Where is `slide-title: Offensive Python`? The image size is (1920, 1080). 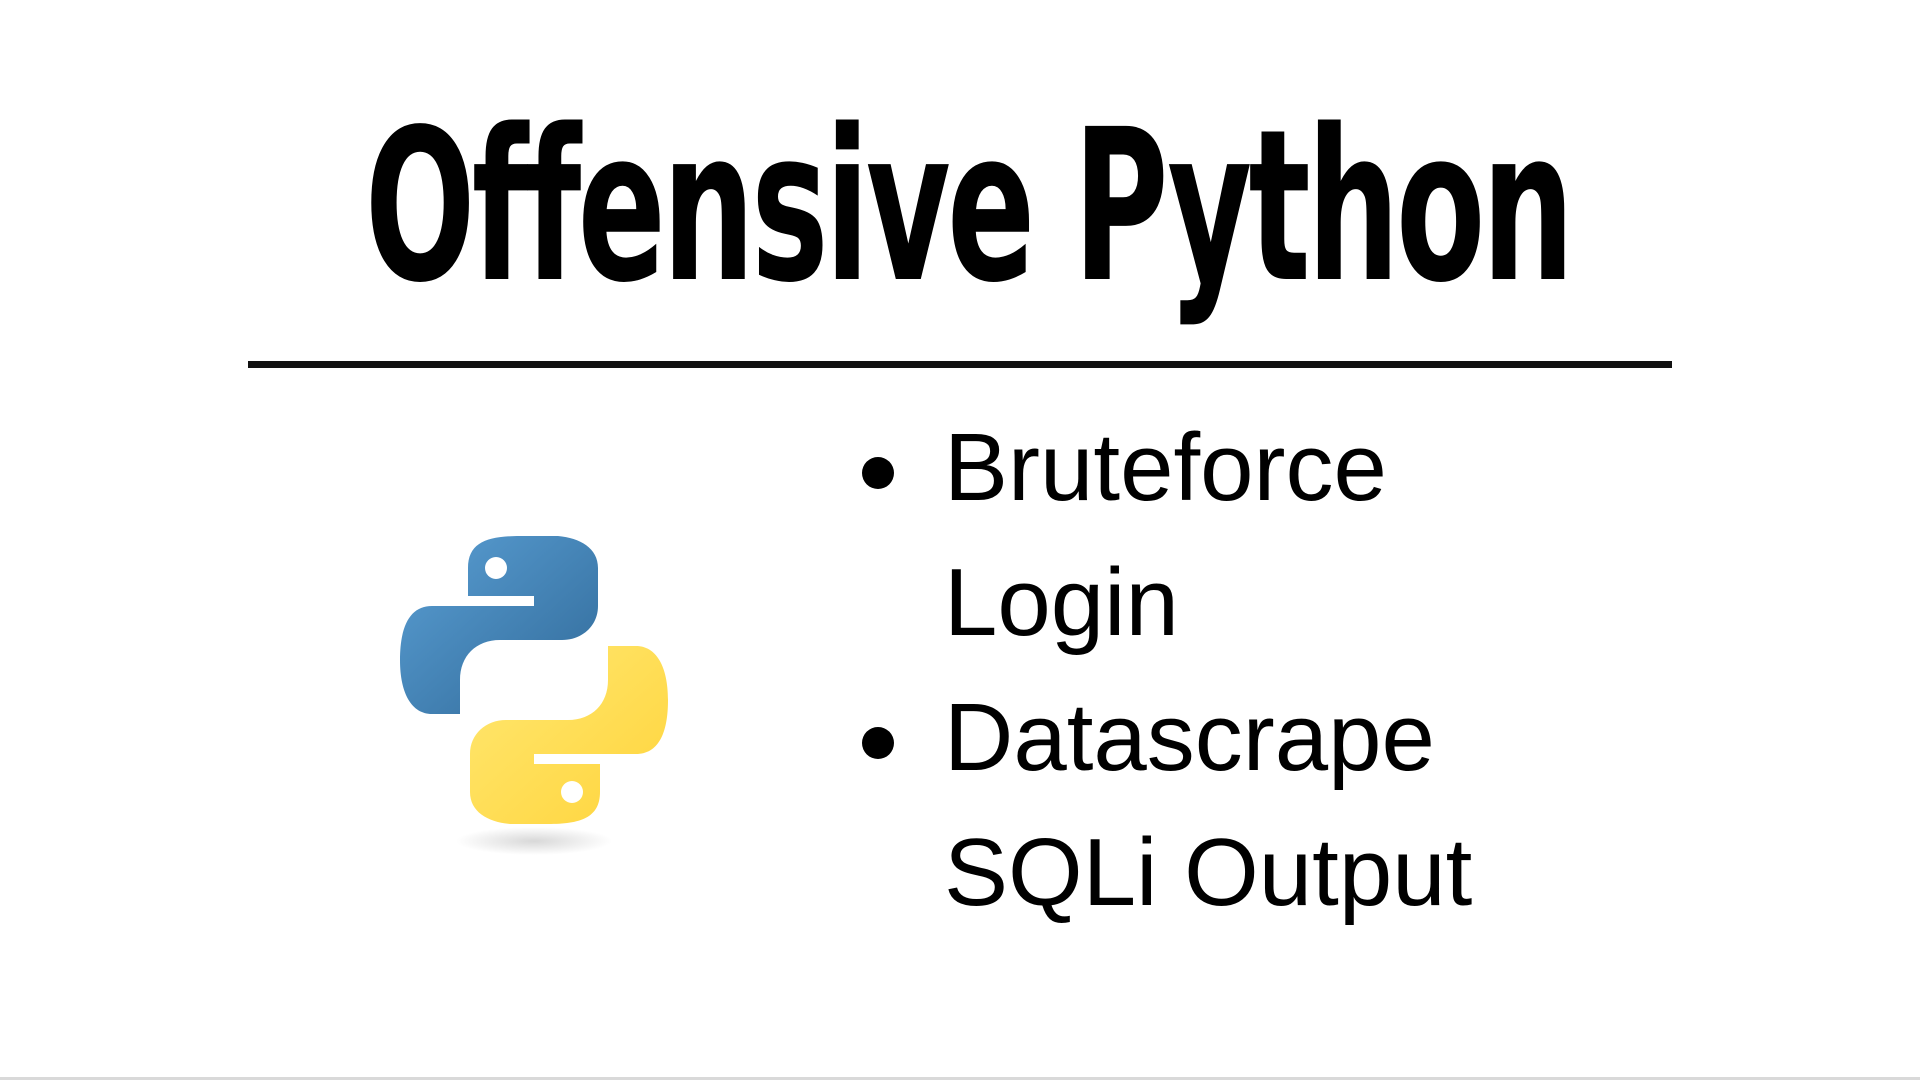 slide-title: Offensive Python is located at coordinates (969, 206).